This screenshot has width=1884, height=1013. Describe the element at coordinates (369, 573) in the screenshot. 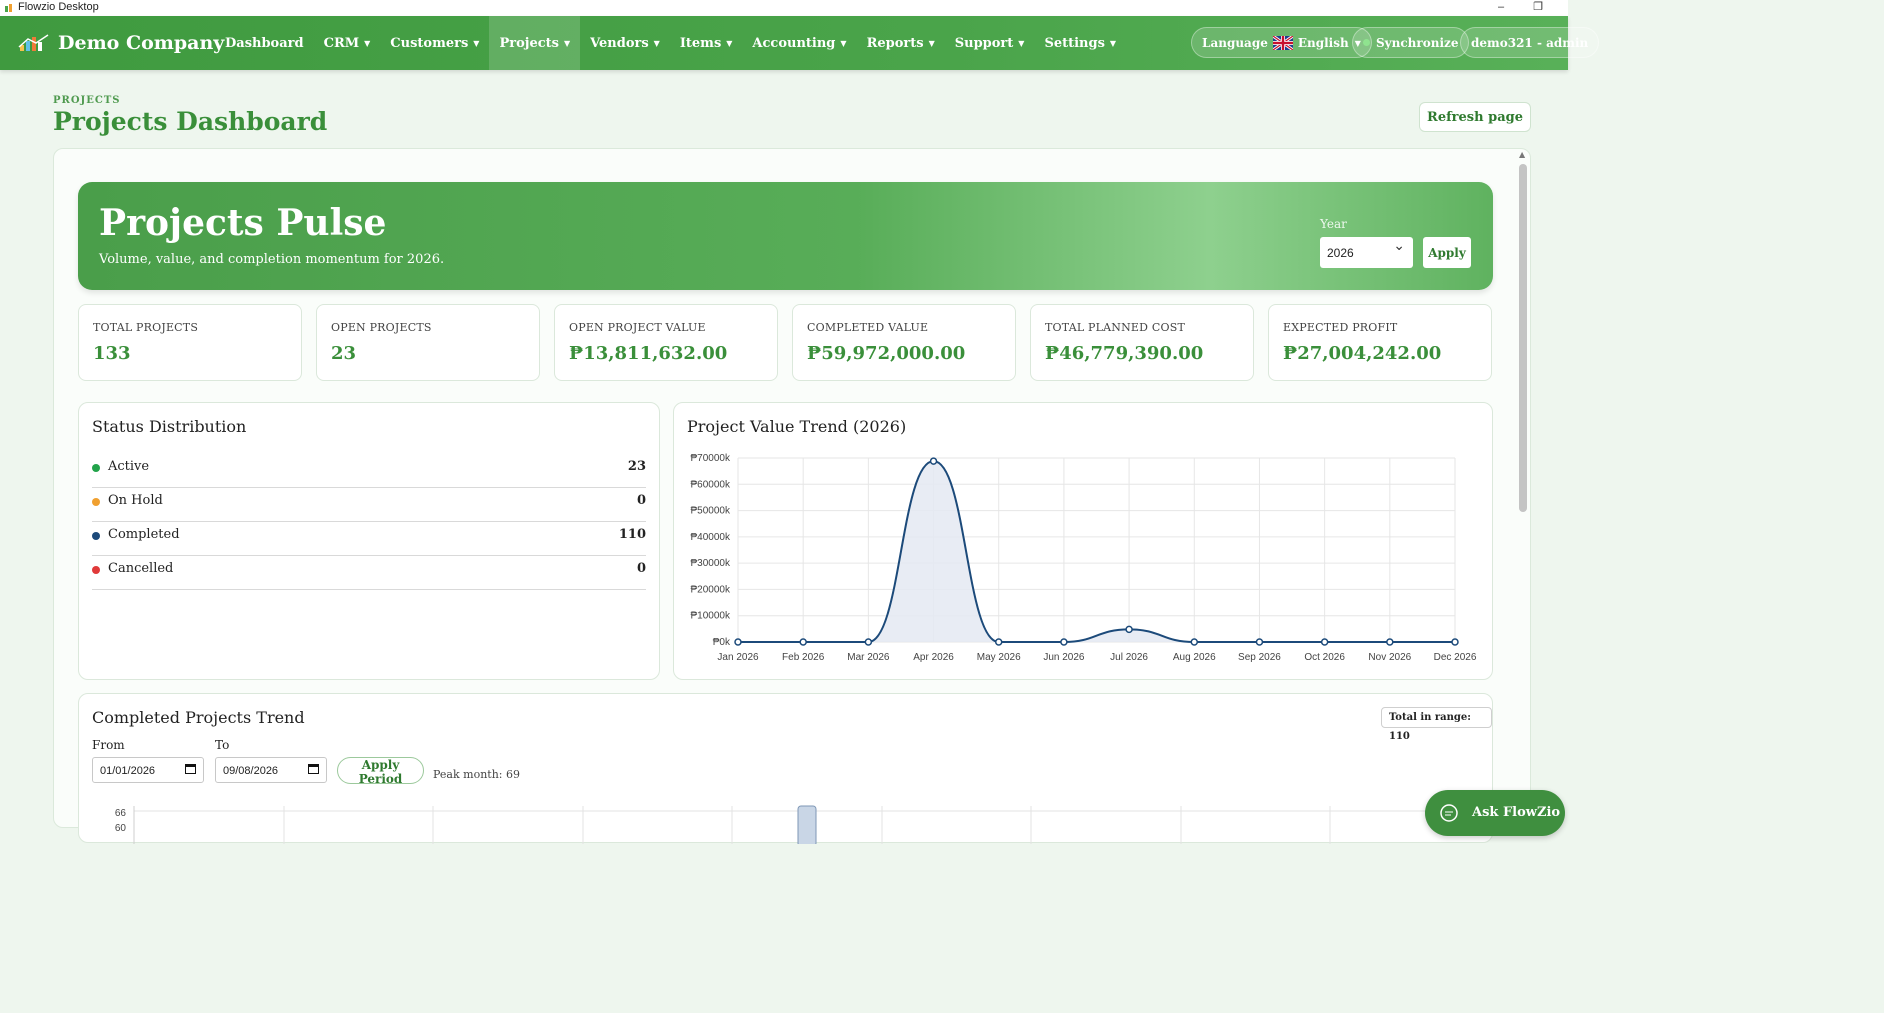

I see `status-row-cancelled: Cancelled 0` at that location.